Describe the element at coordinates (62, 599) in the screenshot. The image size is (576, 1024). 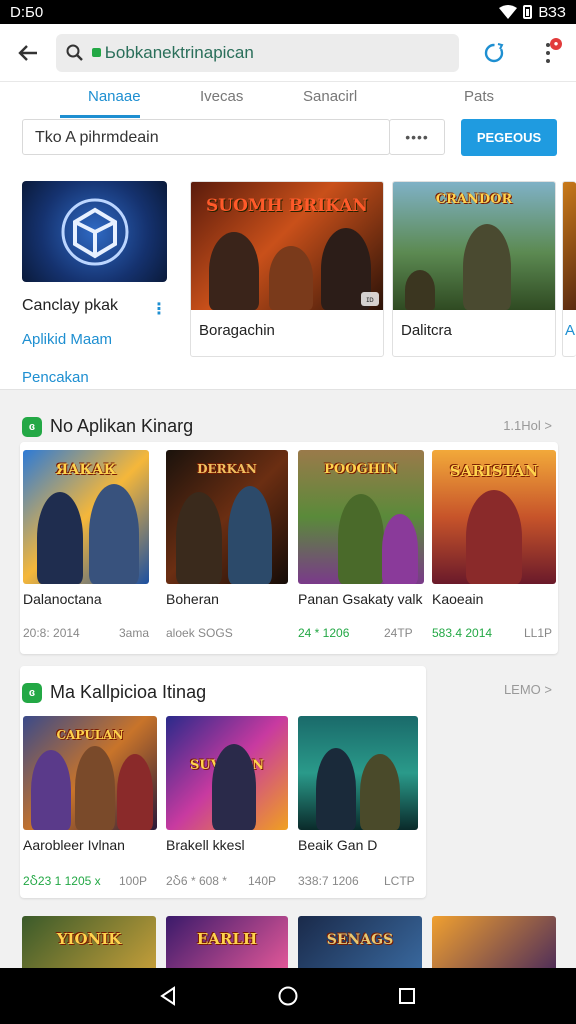
I see `app-name: Dalanoctana` at that location.